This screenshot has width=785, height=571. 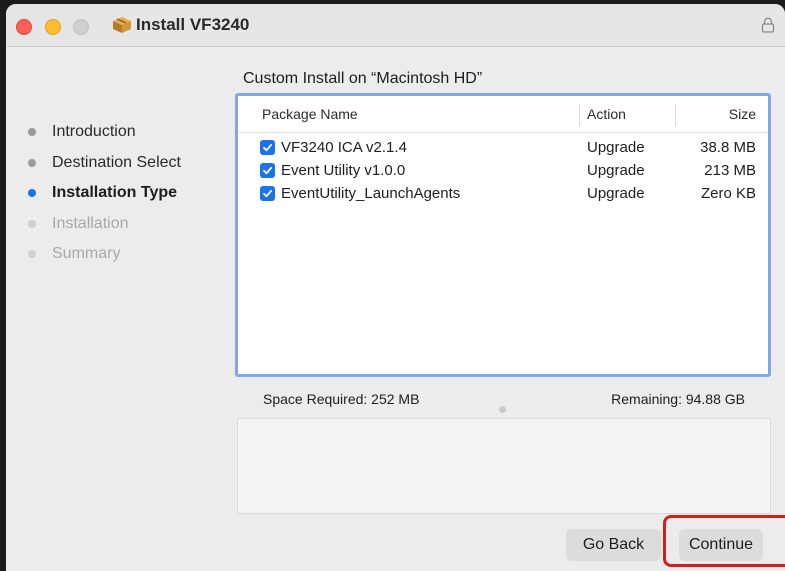 I want to click on package-name: EventUtility_LaunchAgents, so click(x=371, y=193).